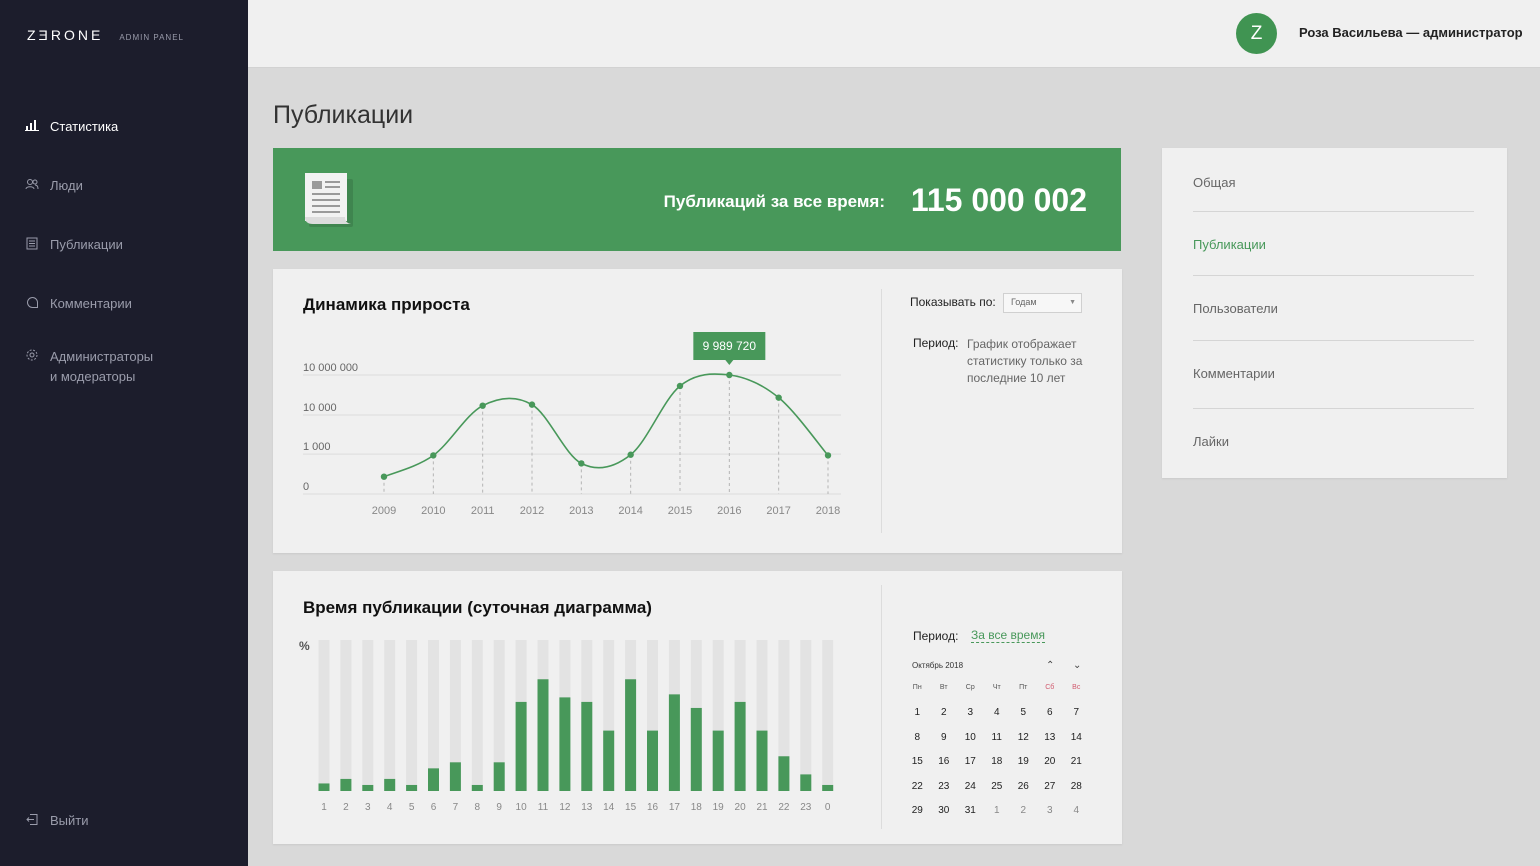 The height and width of the screenshot is (866, 1540). Describe the element at coordinates (1008, 635) in the screenshot. I see `period-link: За все время` at that location.